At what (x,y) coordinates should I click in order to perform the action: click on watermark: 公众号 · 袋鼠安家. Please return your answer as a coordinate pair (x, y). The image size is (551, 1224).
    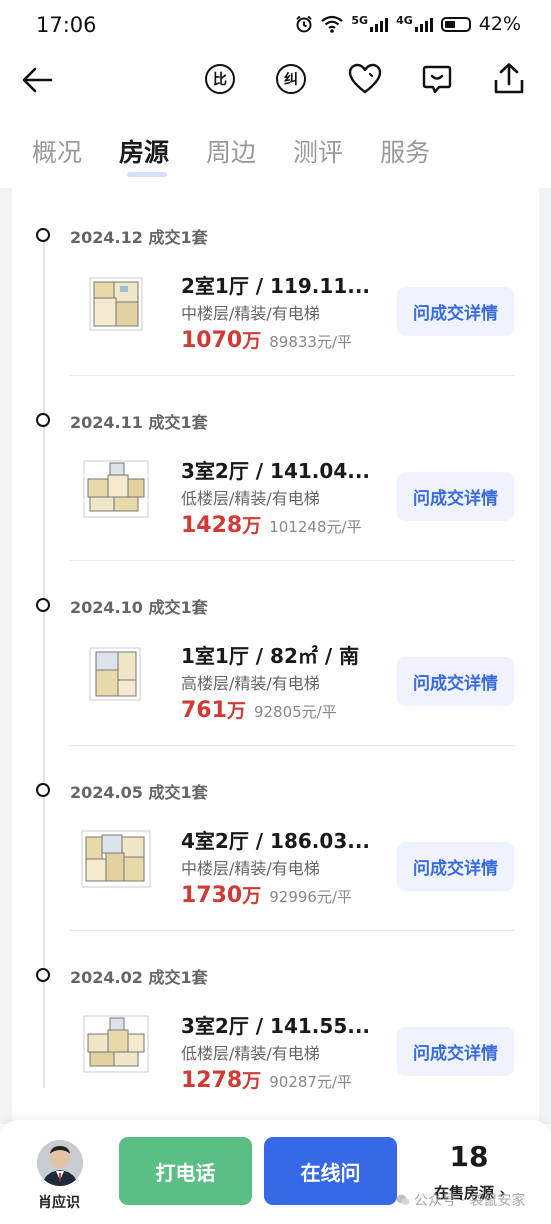
    Looking at the image, I should click on (460, 1200).